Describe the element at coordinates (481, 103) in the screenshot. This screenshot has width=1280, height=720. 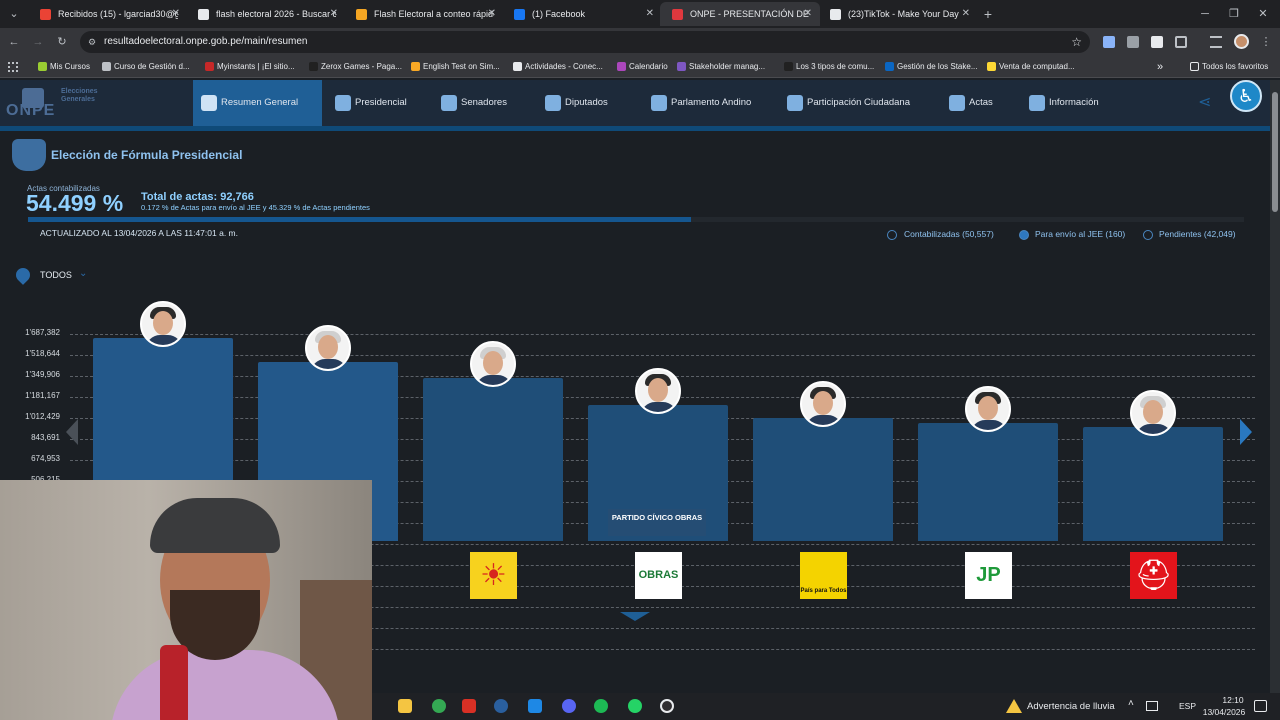
I see `nav-senadores: Senadores` at that location.